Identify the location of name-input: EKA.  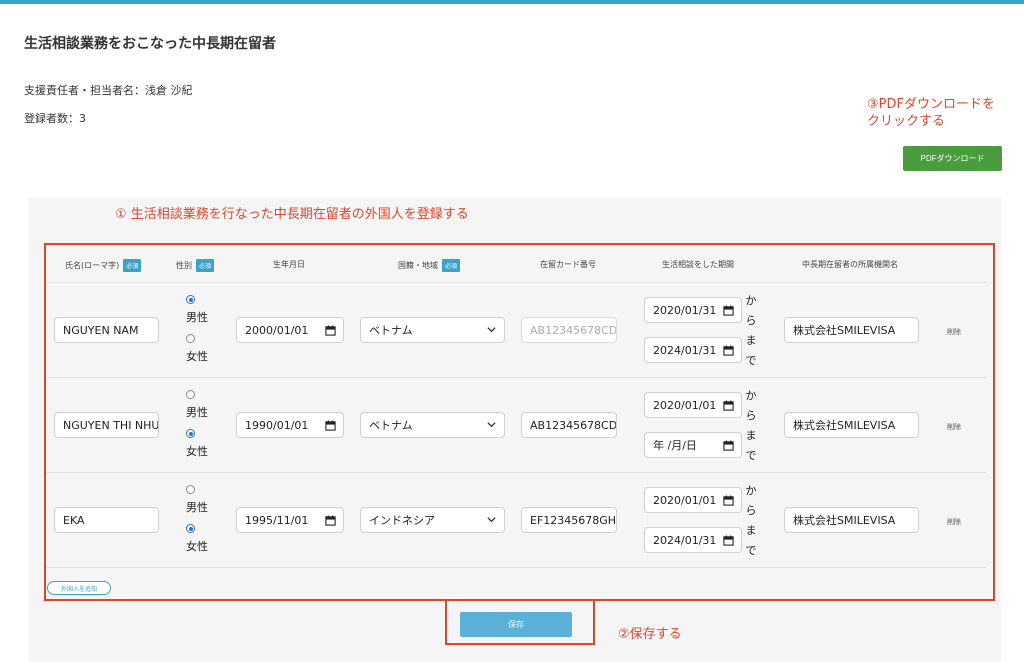
(106, 520).